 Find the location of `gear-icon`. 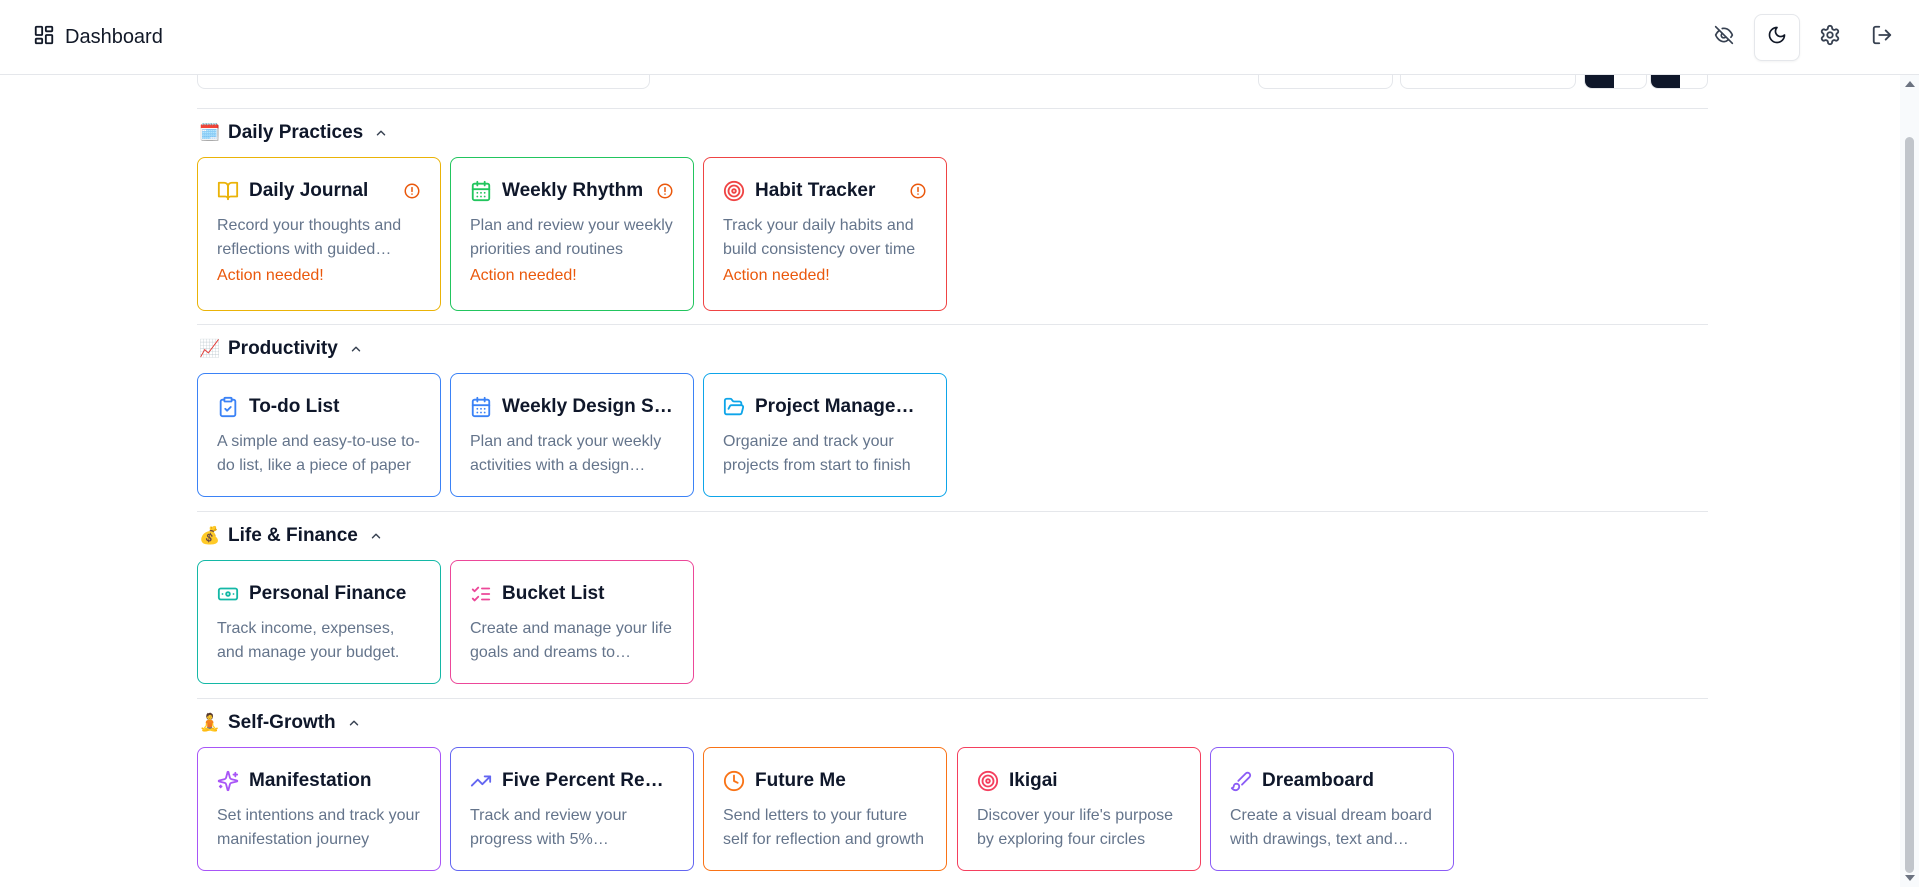

gear-icon is located at coordinates (1830, 37).